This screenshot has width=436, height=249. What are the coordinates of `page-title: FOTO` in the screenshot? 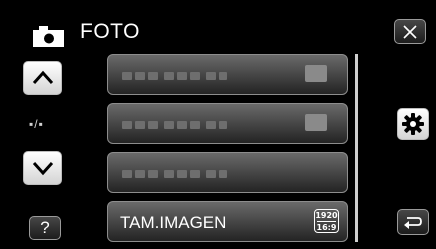 It's located at (110, 31).